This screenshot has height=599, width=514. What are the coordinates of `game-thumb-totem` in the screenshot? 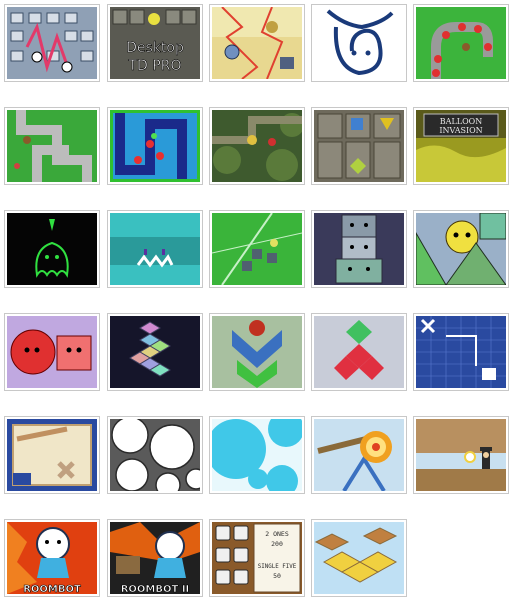 It's located at (359, 249).